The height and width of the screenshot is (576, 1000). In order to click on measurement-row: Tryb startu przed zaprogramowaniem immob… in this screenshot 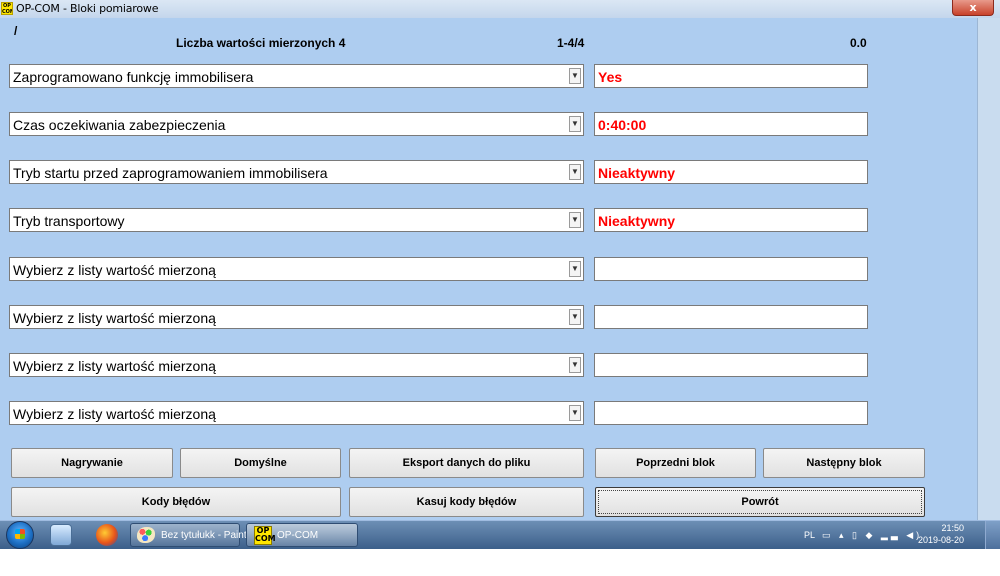, I will do `click(488, 172)`.